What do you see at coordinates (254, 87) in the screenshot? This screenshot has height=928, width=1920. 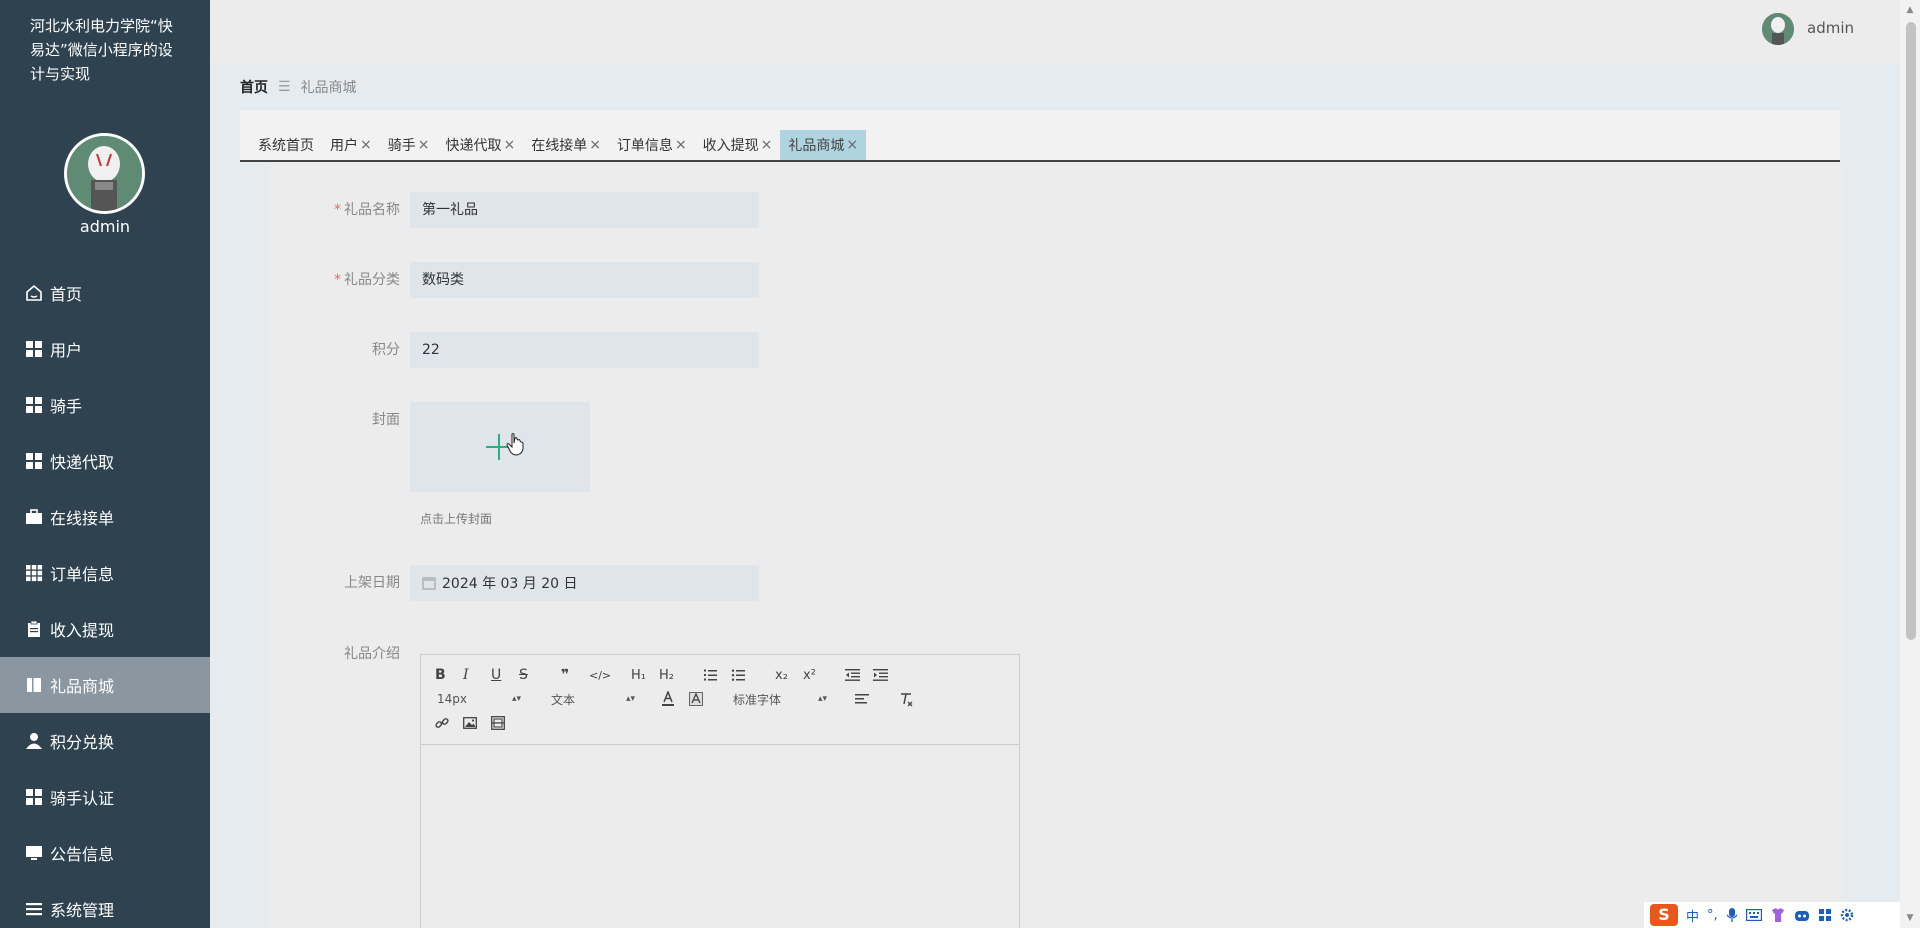 I see `breadcrumb-home: 首页` at bounding box center [254, 87].